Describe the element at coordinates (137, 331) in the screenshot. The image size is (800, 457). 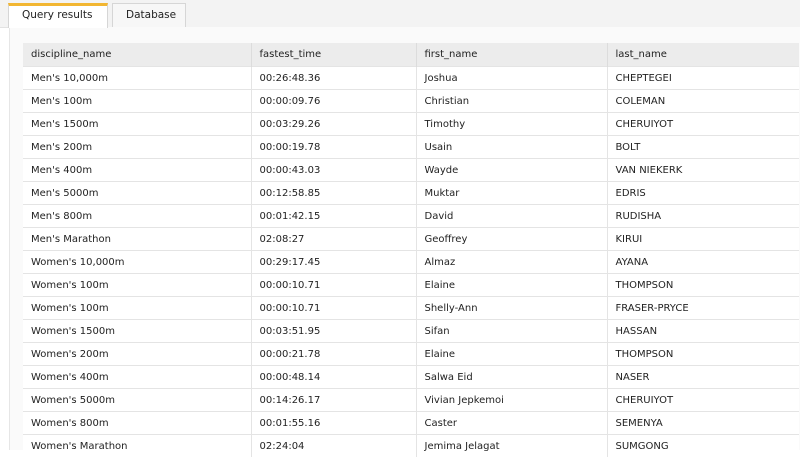
I see `discipline-name-cell: Women's 1500m` at that location.